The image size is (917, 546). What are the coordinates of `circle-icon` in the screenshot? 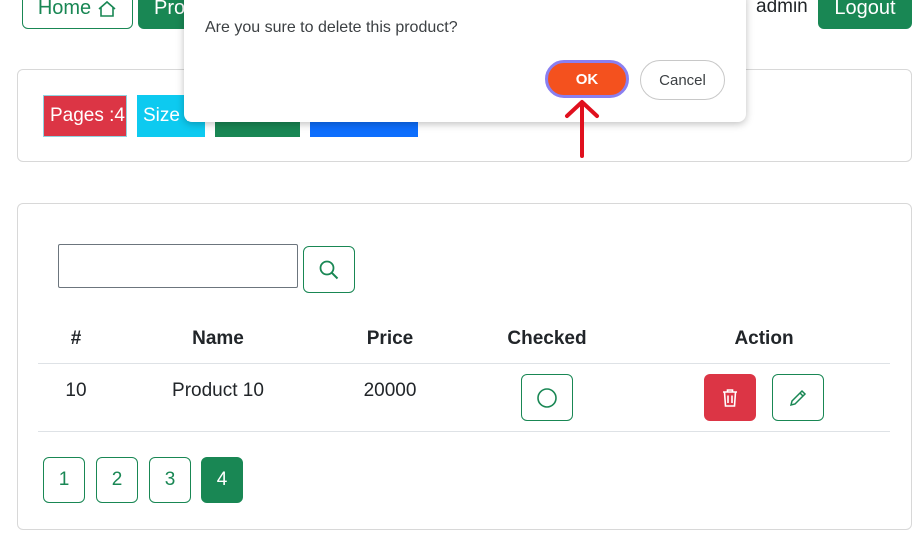 It's located at (547, 397).